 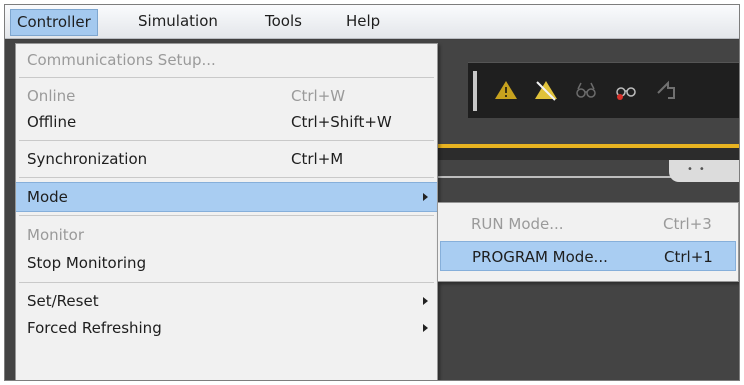 What do you see at coordinates (178, 22) in the screenshot?
I see `menu-simulation: Simulation` at bounding box center [178, 22].